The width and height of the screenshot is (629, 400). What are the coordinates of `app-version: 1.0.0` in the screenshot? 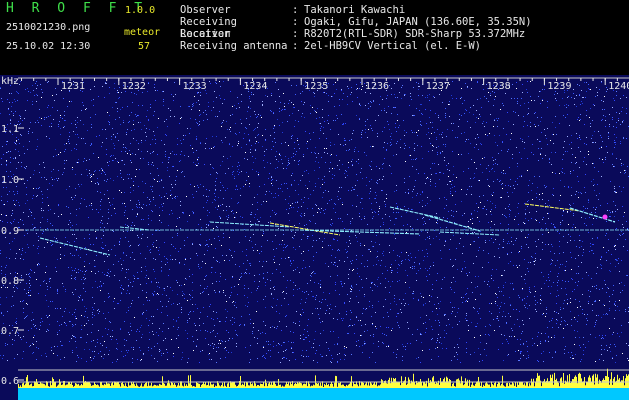 It's located at (140, 10).